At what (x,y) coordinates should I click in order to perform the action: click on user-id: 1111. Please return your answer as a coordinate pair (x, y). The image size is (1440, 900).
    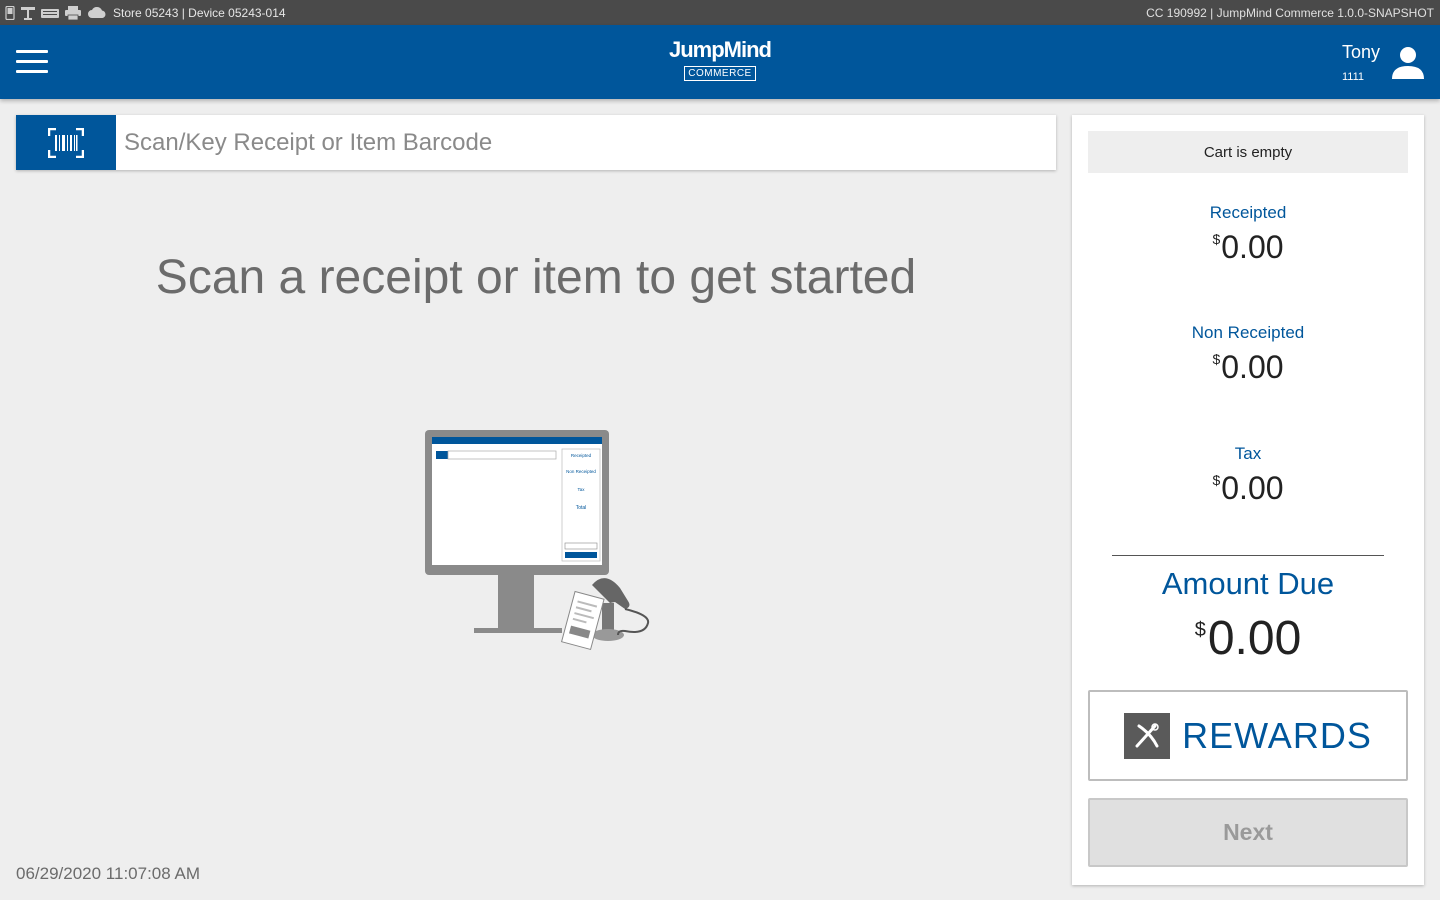
    Looking at the image, I should click on (1352, 77).